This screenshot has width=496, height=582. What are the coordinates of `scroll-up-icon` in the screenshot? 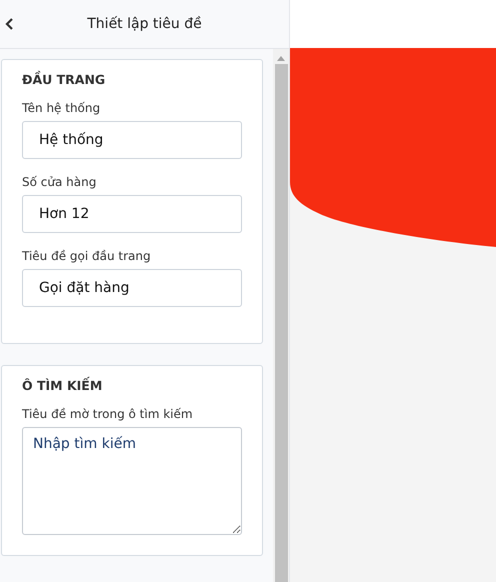 It's located at (281, 58).